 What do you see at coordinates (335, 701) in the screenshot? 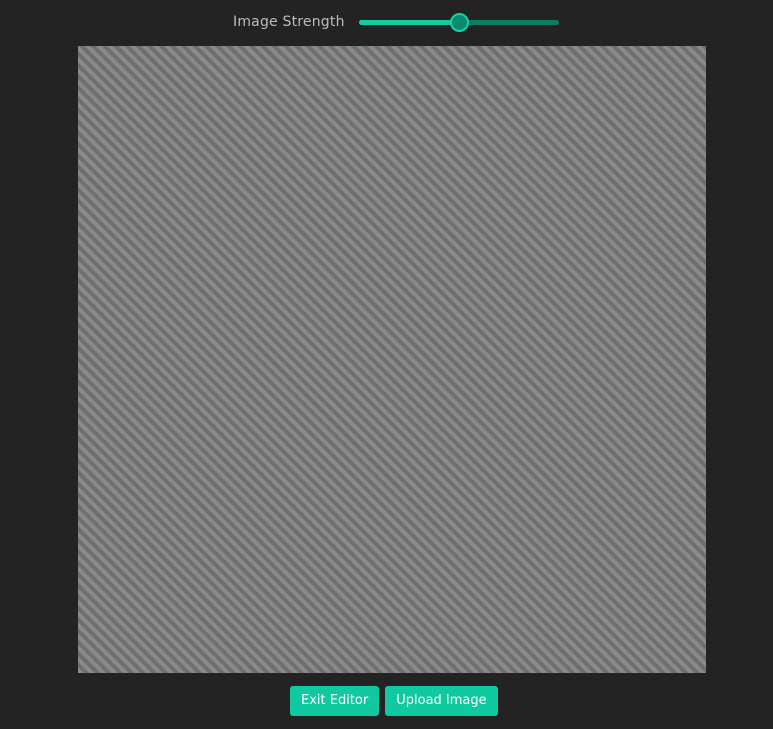
I see `exit-editor-button: Exit Editor` at bounding box center [335, 701].